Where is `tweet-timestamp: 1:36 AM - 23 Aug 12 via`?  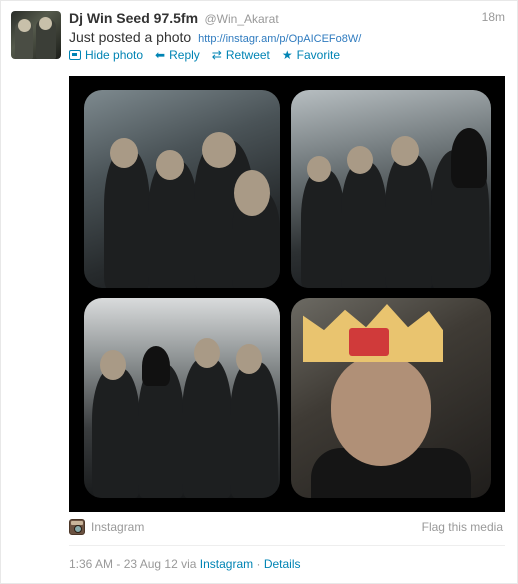 tweet-timestamp: 1:36 AM - 23 Aug 12 via is located at coordinates (132, 564).